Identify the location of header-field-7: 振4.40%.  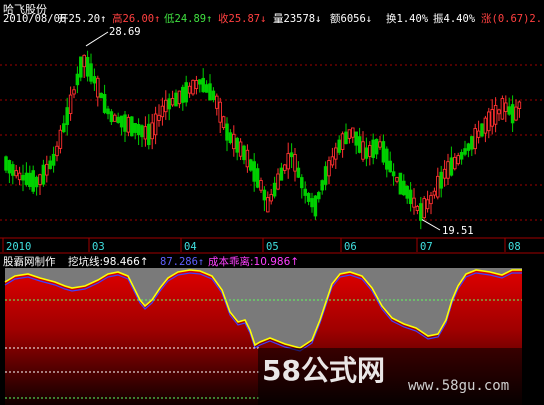
(454, 18).